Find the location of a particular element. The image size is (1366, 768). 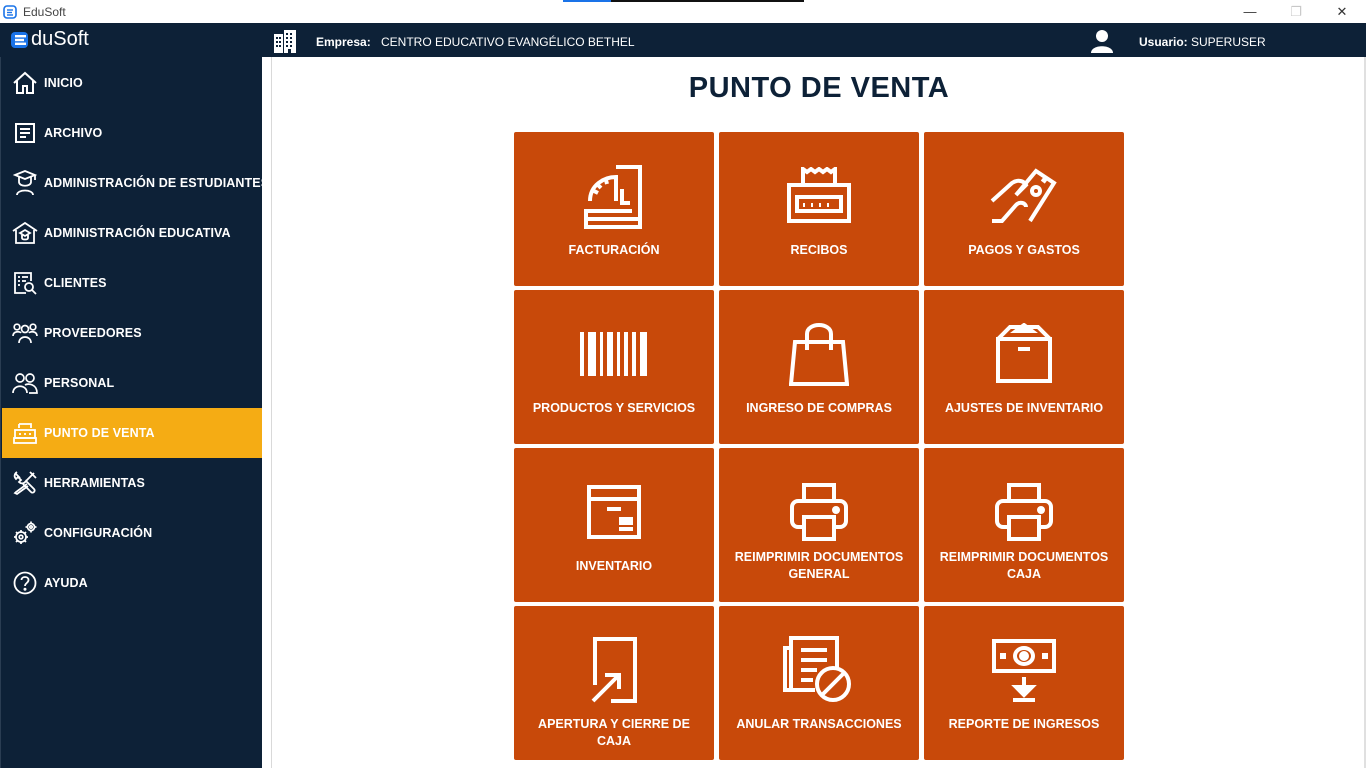

cancel-document-icon is located at coordinates (819, 670).